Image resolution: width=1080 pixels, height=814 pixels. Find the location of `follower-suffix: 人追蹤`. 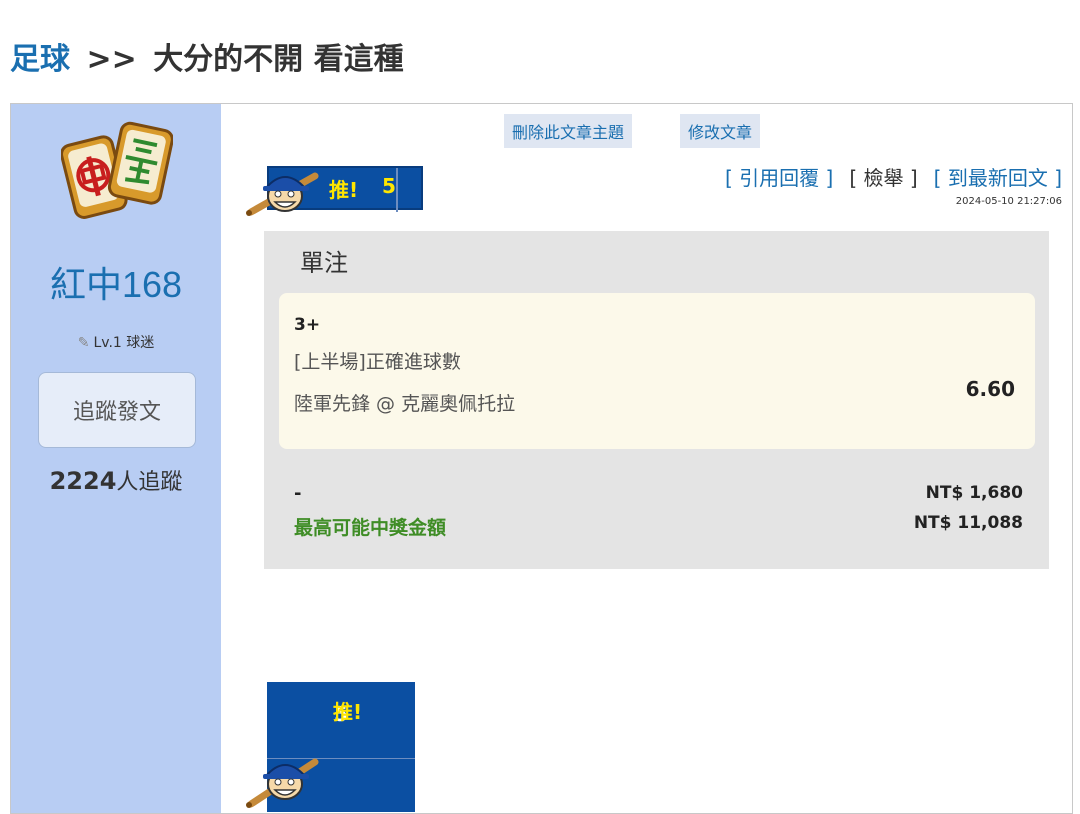

follower-suffix: 人追蹤 is located at coordinates (149, 482).